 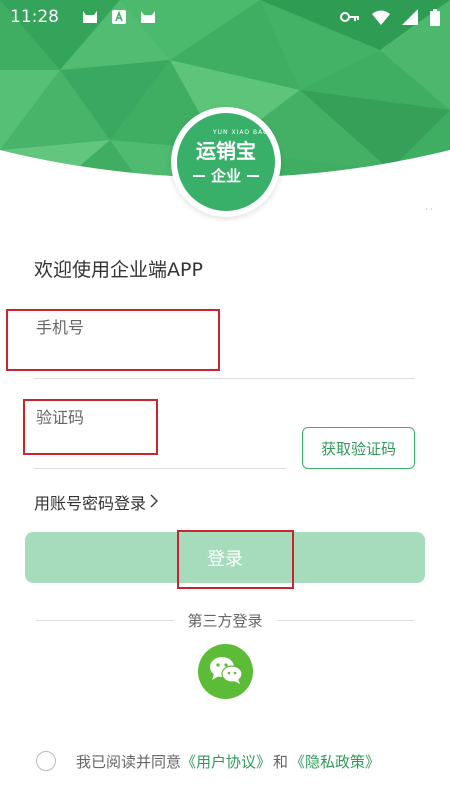 I want to click on code-input-underline, so click(x=160, y=468).